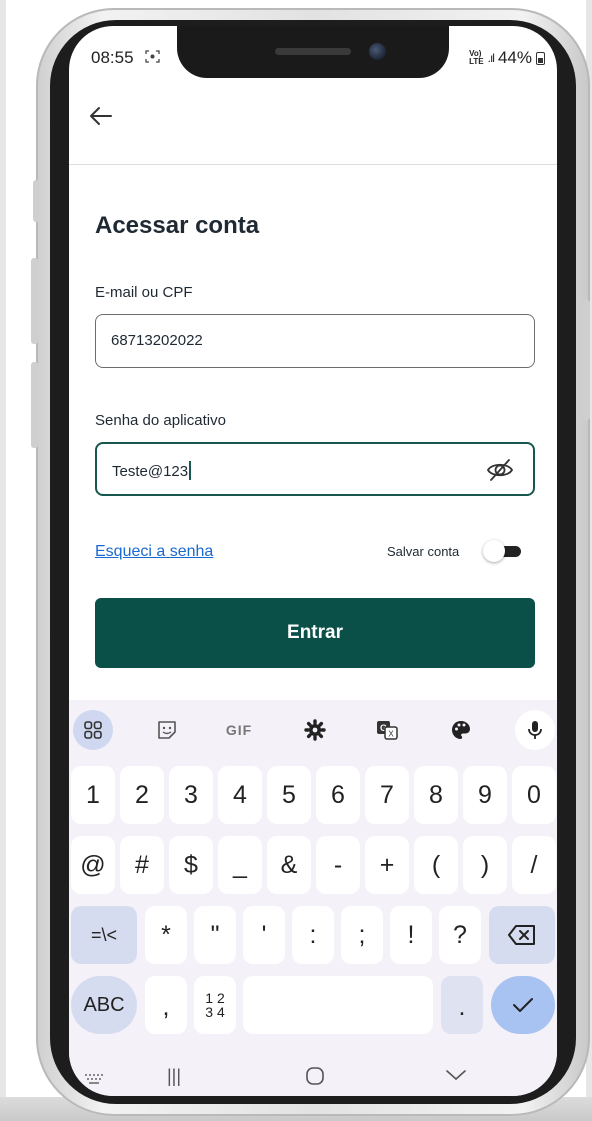 The height and width of the screenshot is (1121, 592). Describe the element at coordinates (313, 164) in the screenshot. I see `header-divider` at that location.